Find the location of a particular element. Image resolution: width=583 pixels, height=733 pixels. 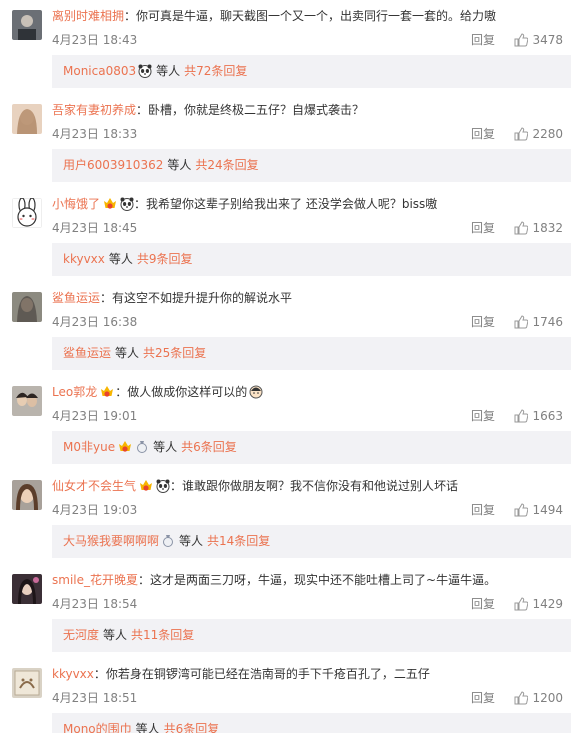

like-button: 1200 is located at coordinates (533, 698).